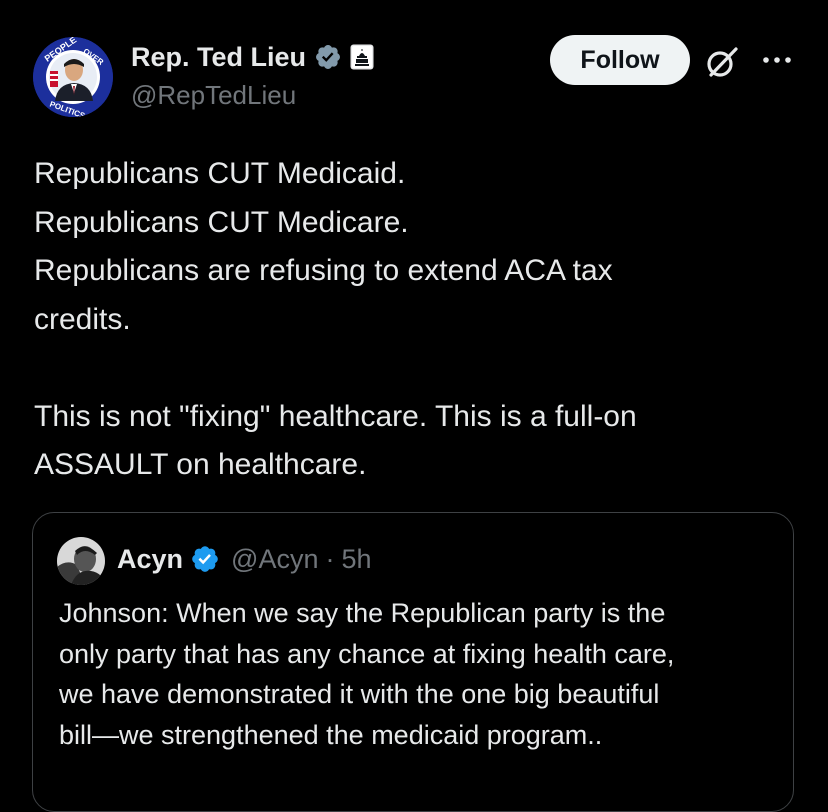  Describe the element at coordinates (620, 60) in the screenshot. I see `follow-button: Follow` at that location.